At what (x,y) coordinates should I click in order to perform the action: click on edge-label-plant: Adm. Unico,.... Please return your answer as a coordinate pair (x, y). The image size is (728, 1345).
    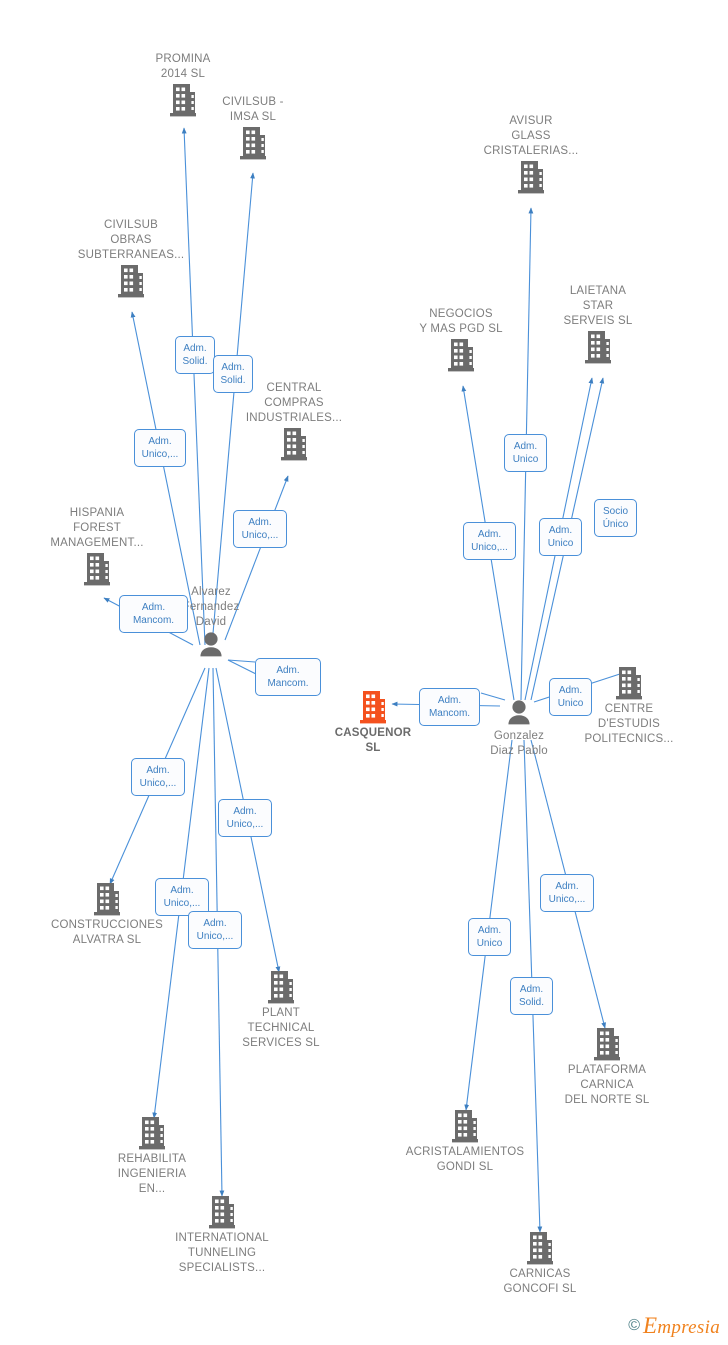
    Looking at the image, I should click on (245, 818).